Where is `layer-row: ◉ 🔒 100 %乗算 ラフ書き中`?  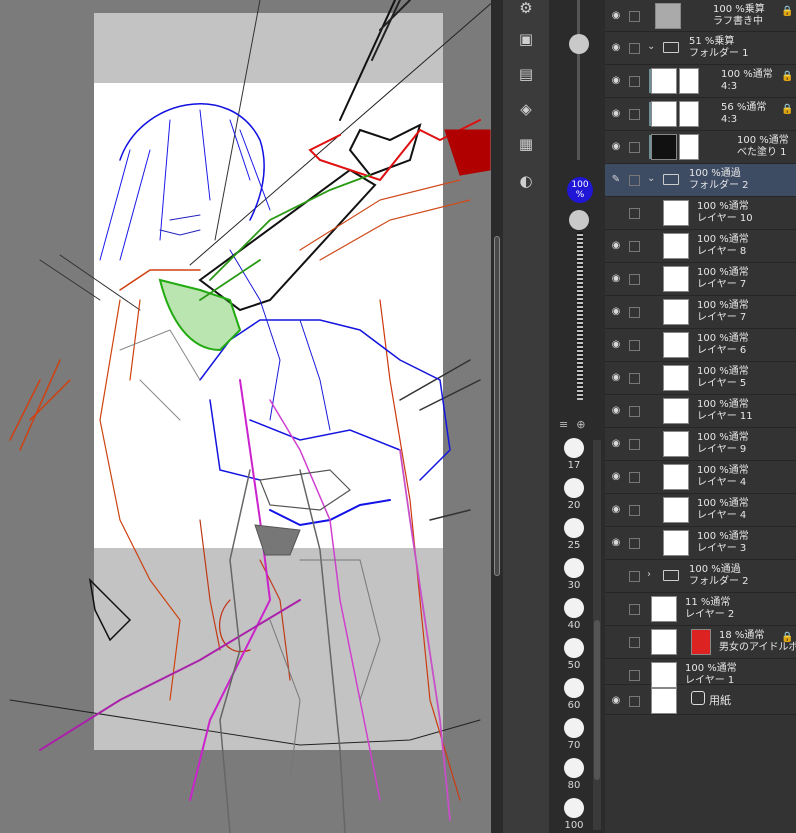
layer-row: ◉ 🔒 100 %乗算 ラフ書き中 is located at coordinates (700, 16).